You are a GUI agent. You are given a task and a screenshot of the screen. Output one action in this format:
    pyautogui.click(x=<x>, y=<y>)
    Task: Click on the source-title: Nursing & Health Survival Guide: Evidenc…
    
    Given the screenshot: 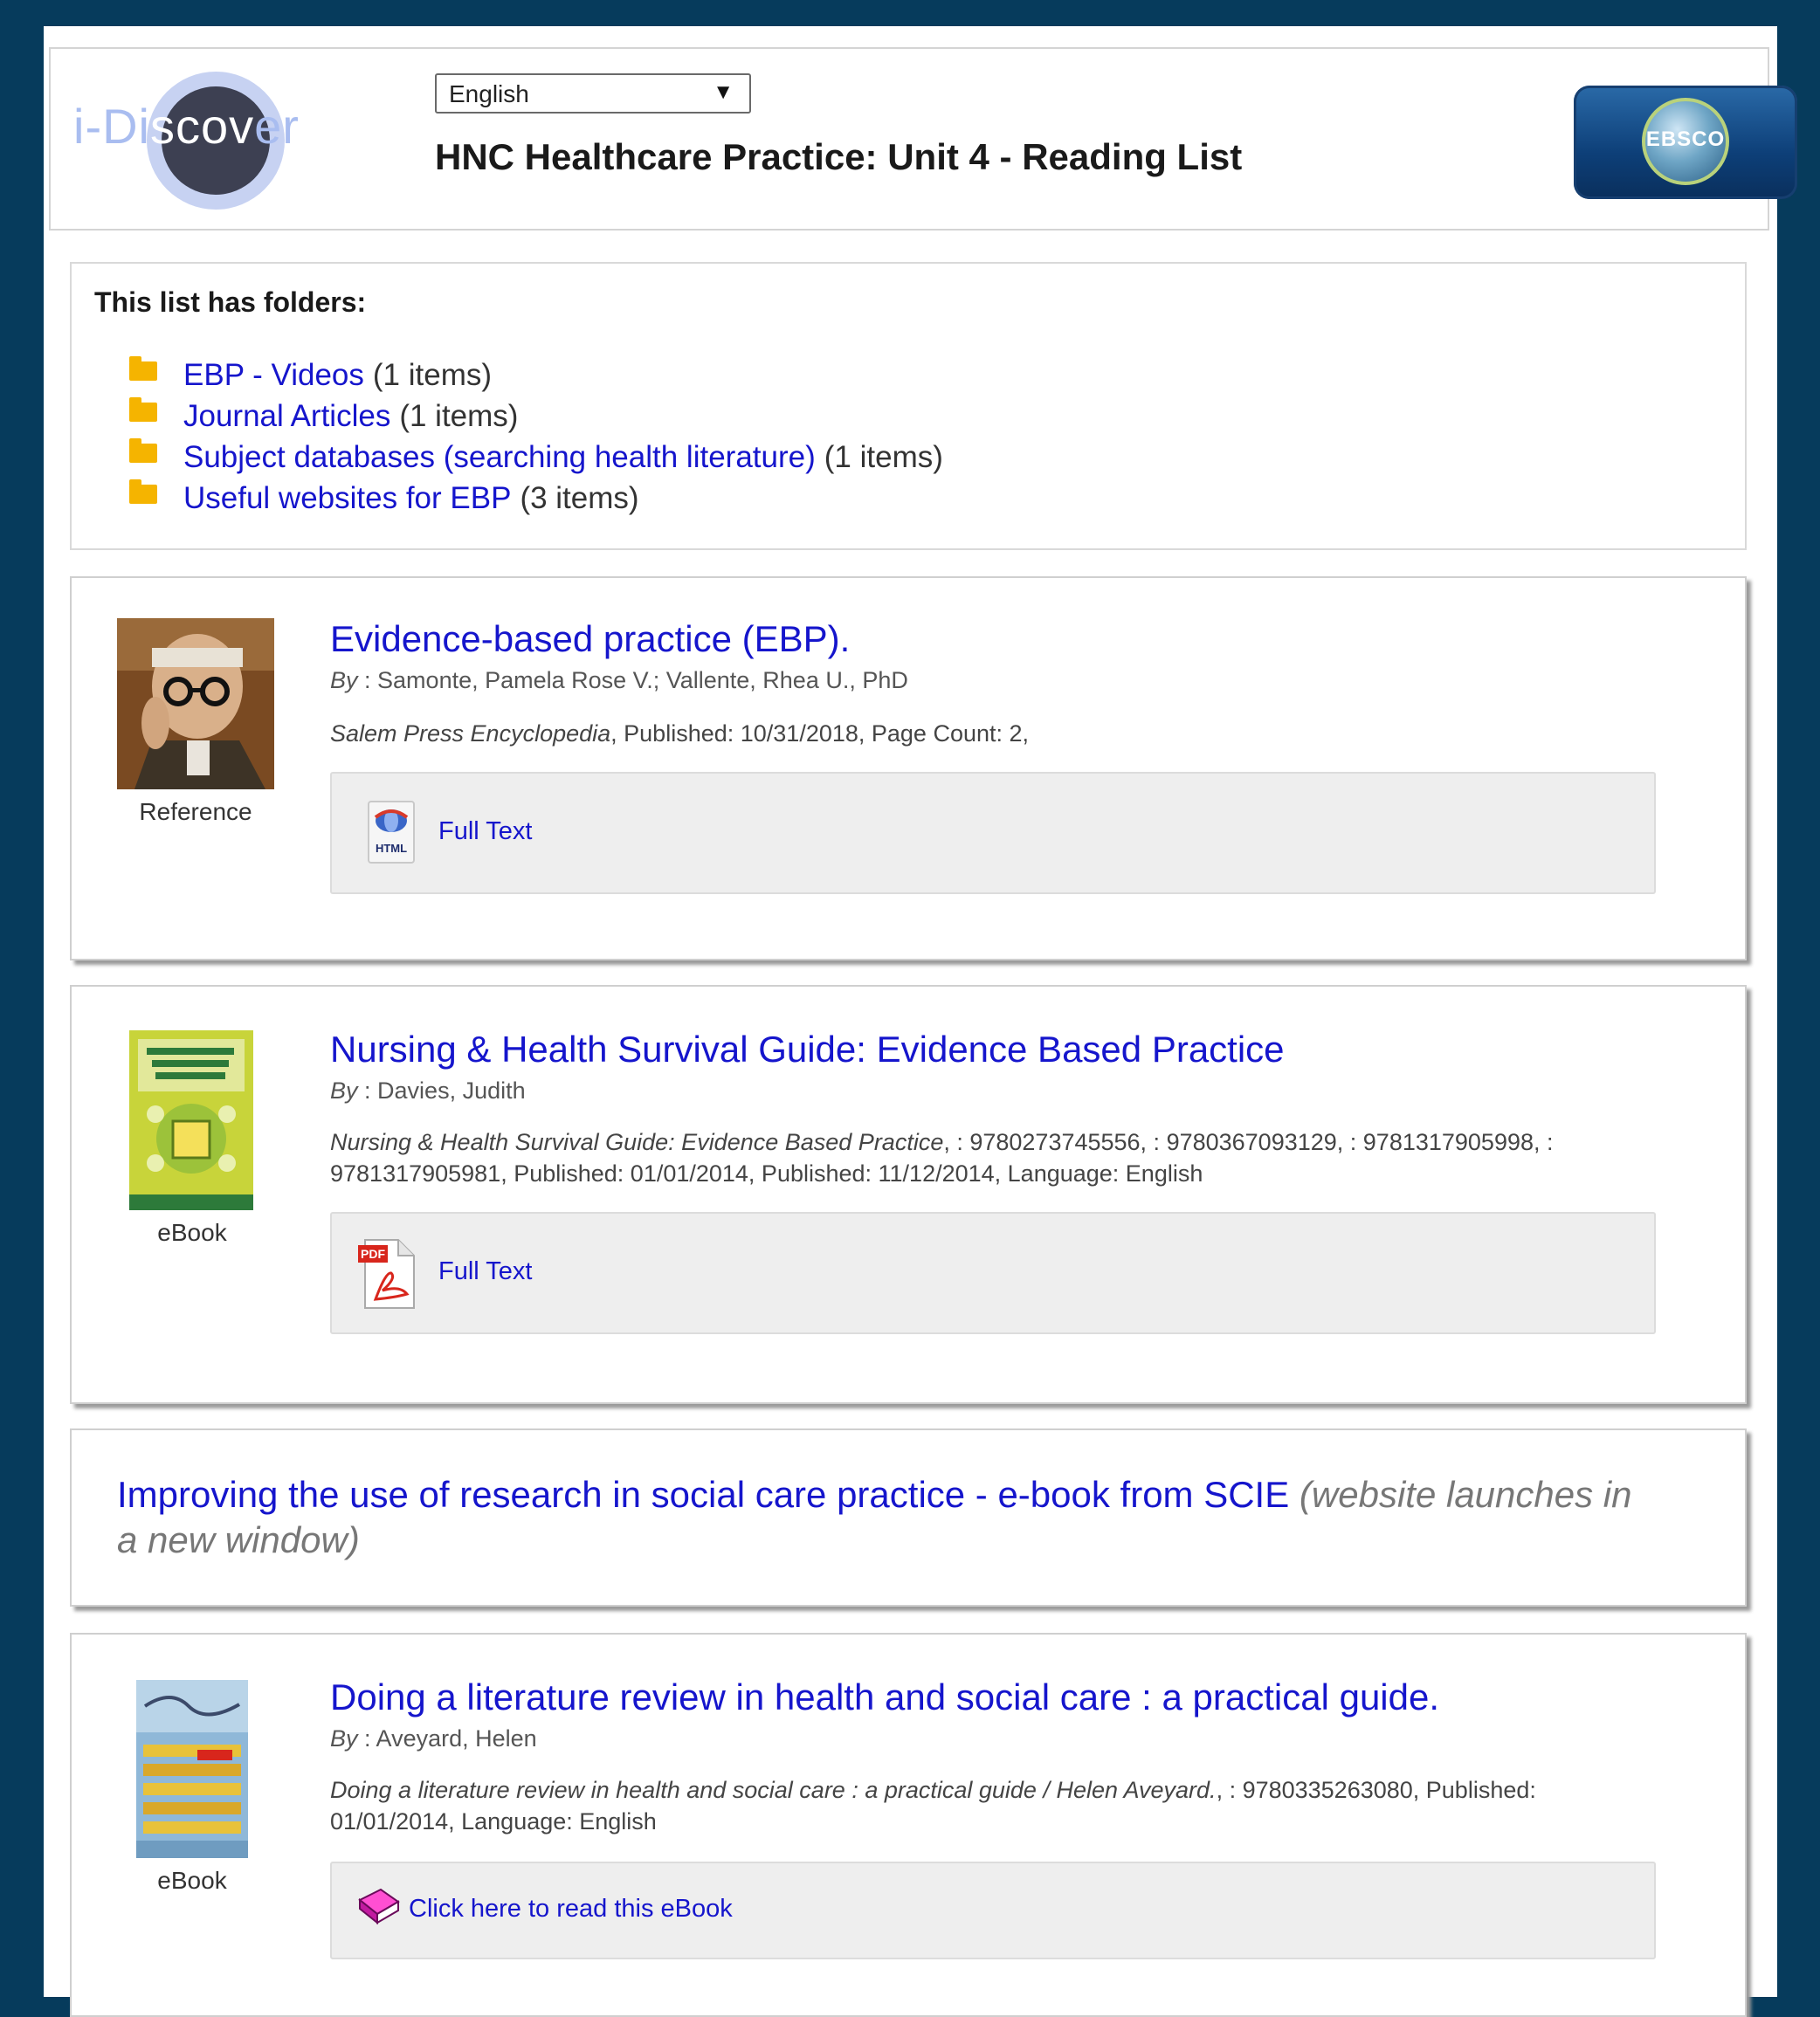 What is the action you would take?
    pyautogui.click(x=637, y=1142)
    